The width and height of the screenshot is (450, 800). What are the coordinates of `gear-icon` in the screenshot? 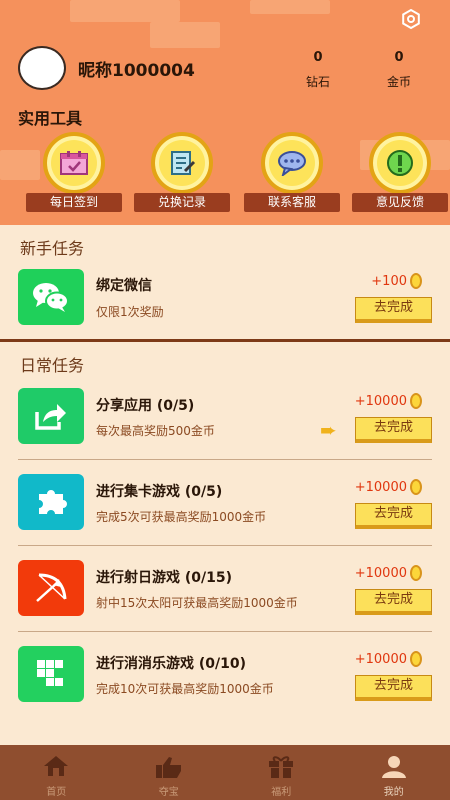 It's located at (411, 19).